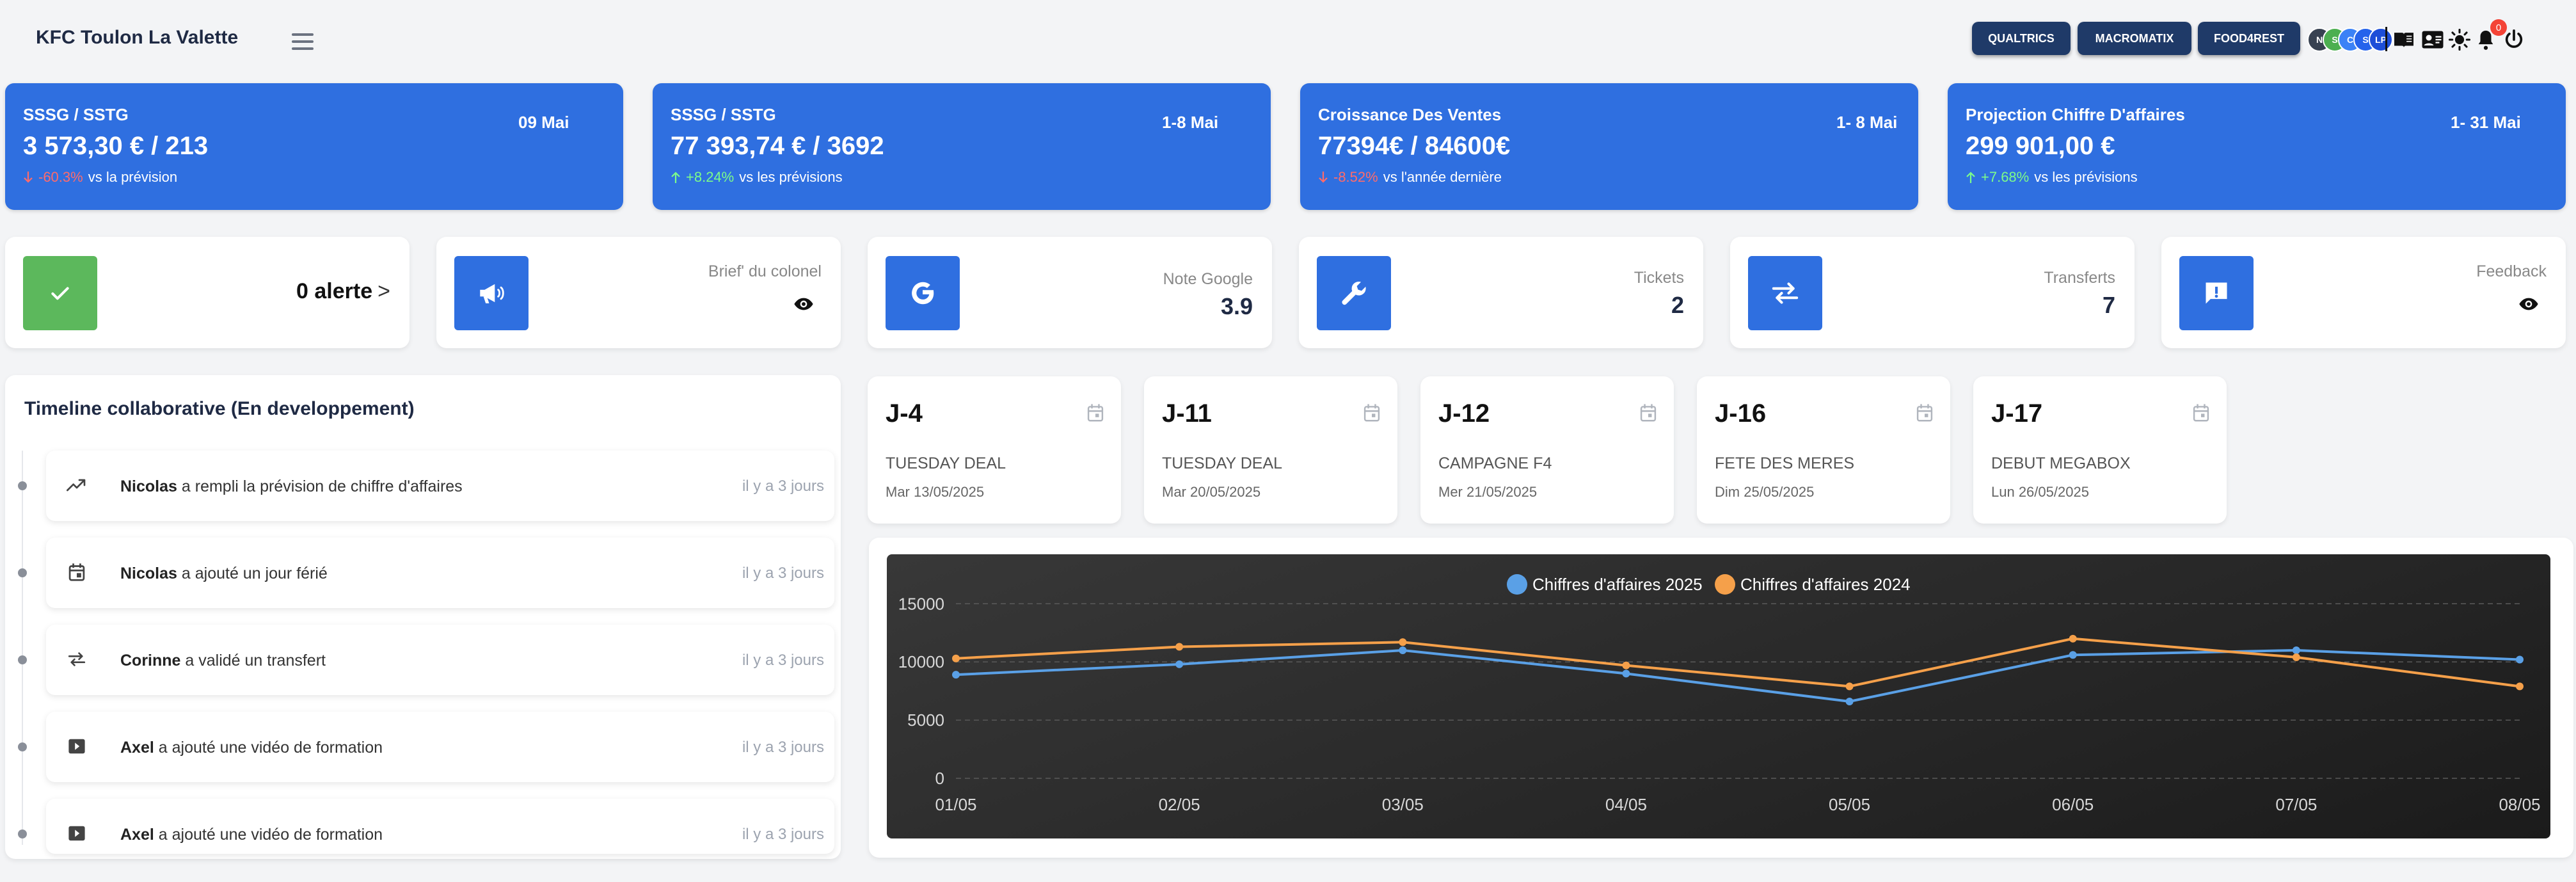 The width and height of the screenshot is (2576, 882). What do you see at coordinates (2135, 38) in the screenshot?
I see `macromatix-button: MACROMATIX` at bounding box center [2135, 38].